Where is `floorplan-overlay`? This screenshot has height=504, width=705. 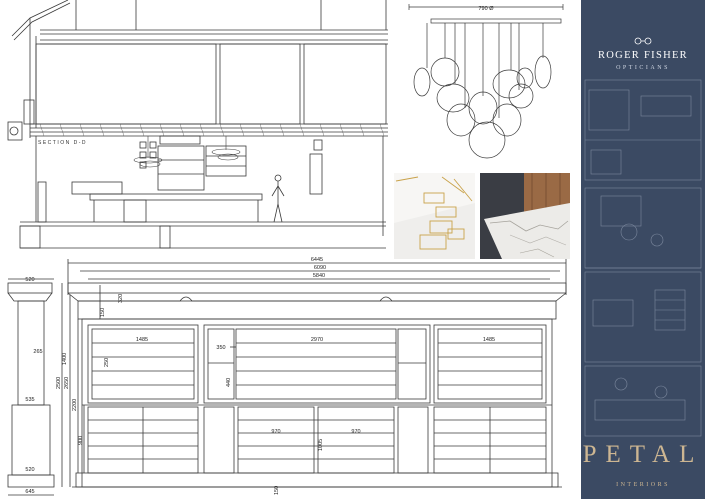
floorplan-overlay is located at coordinates (643, 258).